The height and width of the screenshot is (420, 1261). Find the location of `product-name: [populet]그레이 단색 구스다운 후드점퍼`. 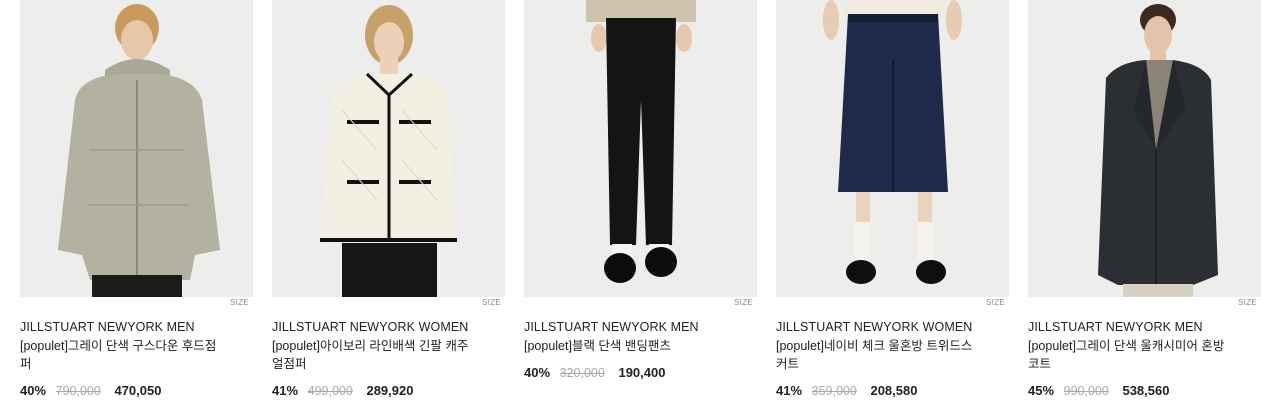

product-name: [populet]그레이 단색 구스다운 후드점퍼 is located at coordinates (120, 355).